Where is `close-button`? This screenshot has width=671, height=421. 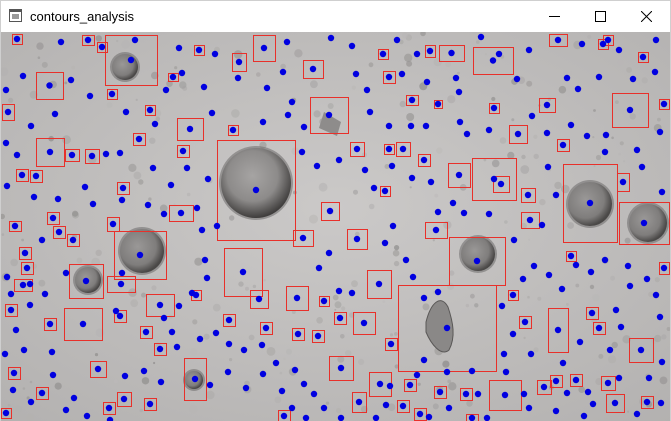
close-button is located at coordinates (647, 16).